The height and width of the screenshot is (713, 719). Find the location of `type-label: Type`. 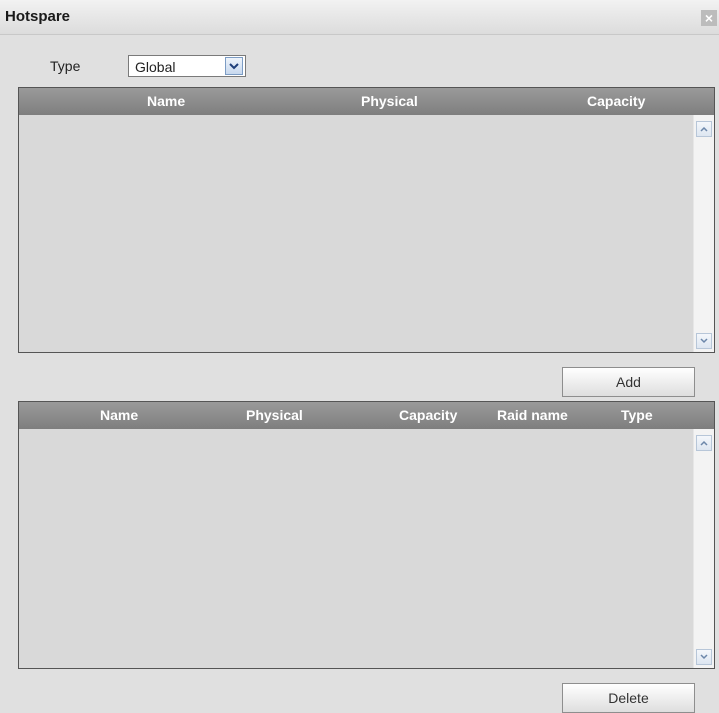

type-label: Type is located at coordinates (65, 66).